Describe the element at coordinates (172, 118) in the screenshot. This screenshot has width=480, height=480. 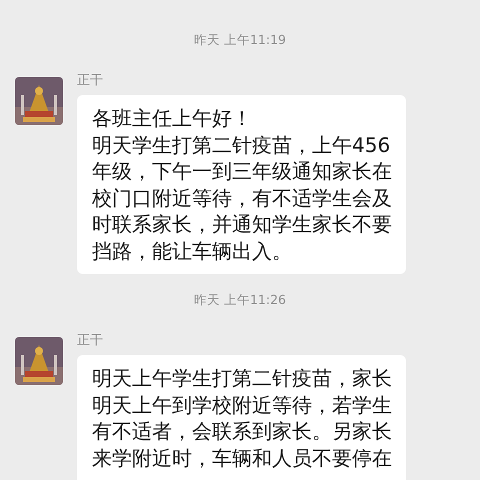
I see `message-text: 各班主任上午好！` at that location.